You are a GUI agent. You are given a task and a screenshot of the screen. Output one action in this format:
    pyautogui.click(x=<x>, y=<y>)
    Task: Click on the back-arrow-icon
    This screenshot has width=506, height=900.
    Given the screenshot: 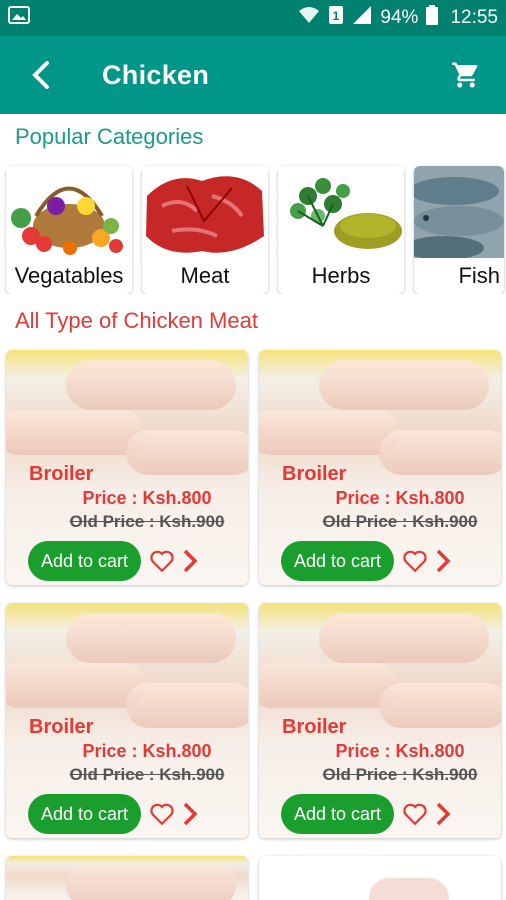 What is the action you would take?
    pyautogui.click(x=40, y=75)
    